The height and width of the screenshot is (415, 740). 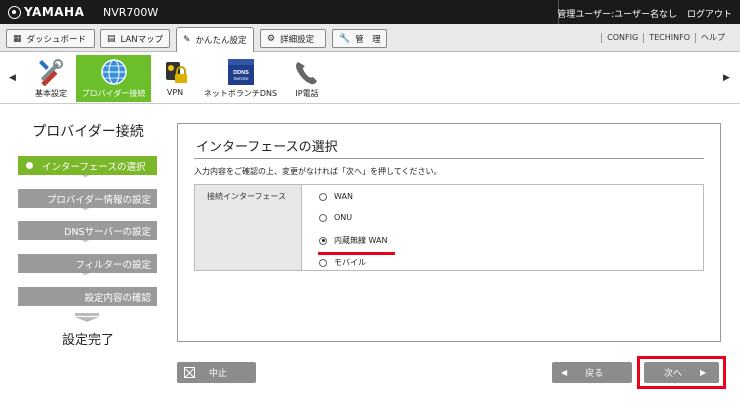 I want to click on utility-links: CONFIG TECHINFO ヘルプ, so click(x=665, y=38).